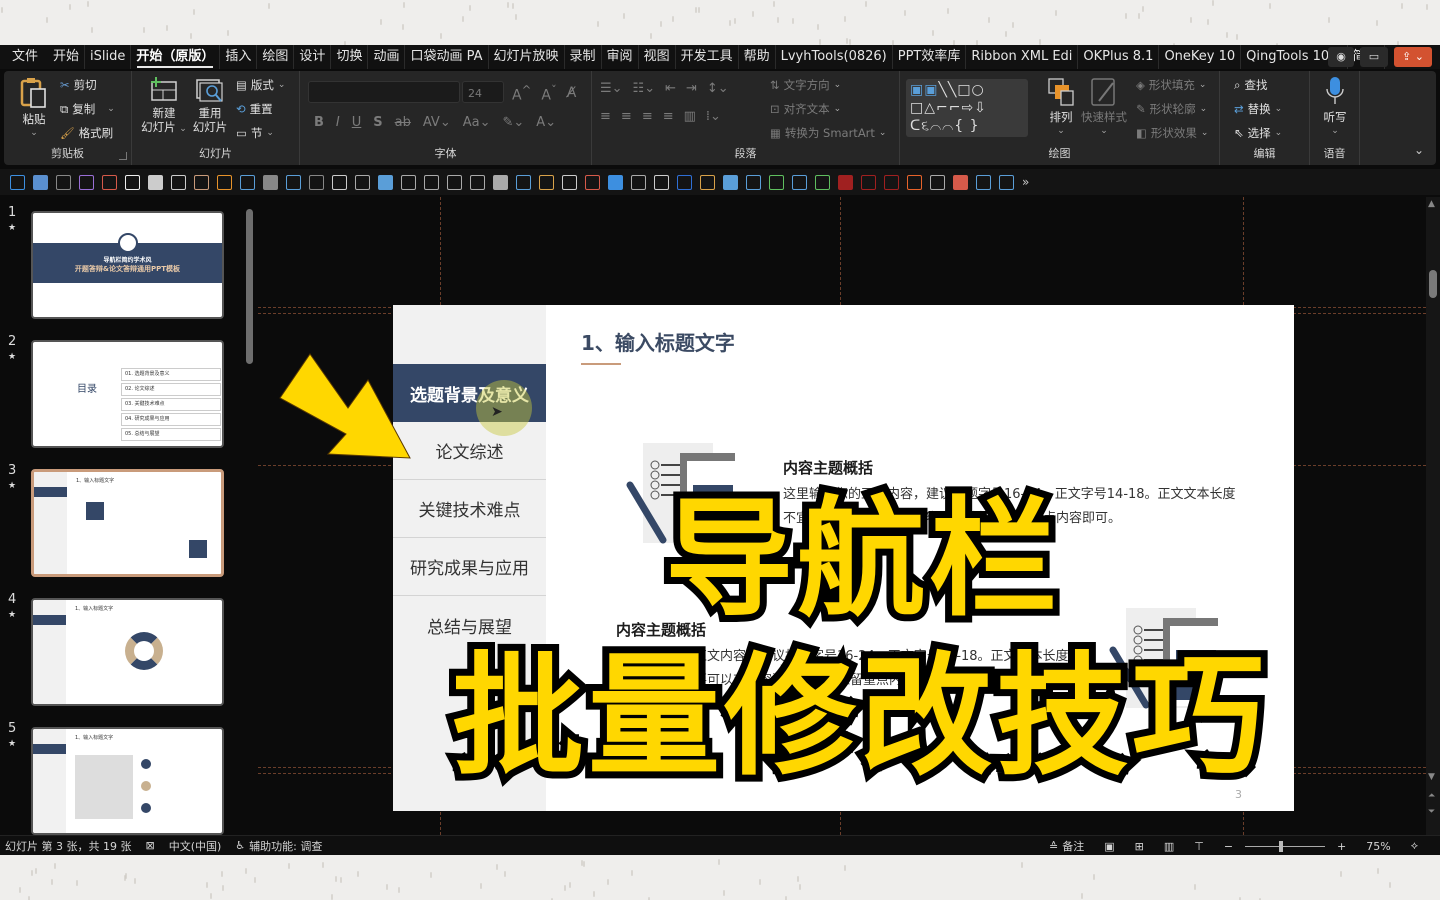 This screenshot has width=1440, height=900. Describe the element at coordinates (483, 92) in the screenshot. I see `font-size-select: 24` at that location.